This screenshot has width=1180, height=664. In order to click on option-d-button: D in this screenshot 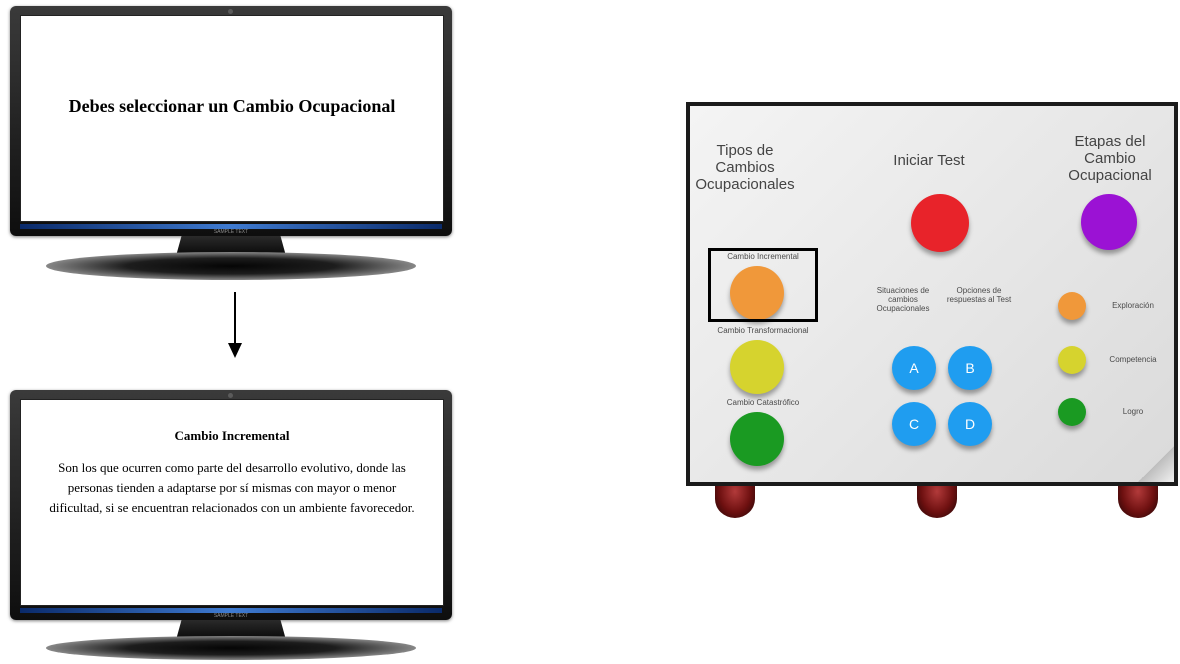, I will do `click(970, 424)`.